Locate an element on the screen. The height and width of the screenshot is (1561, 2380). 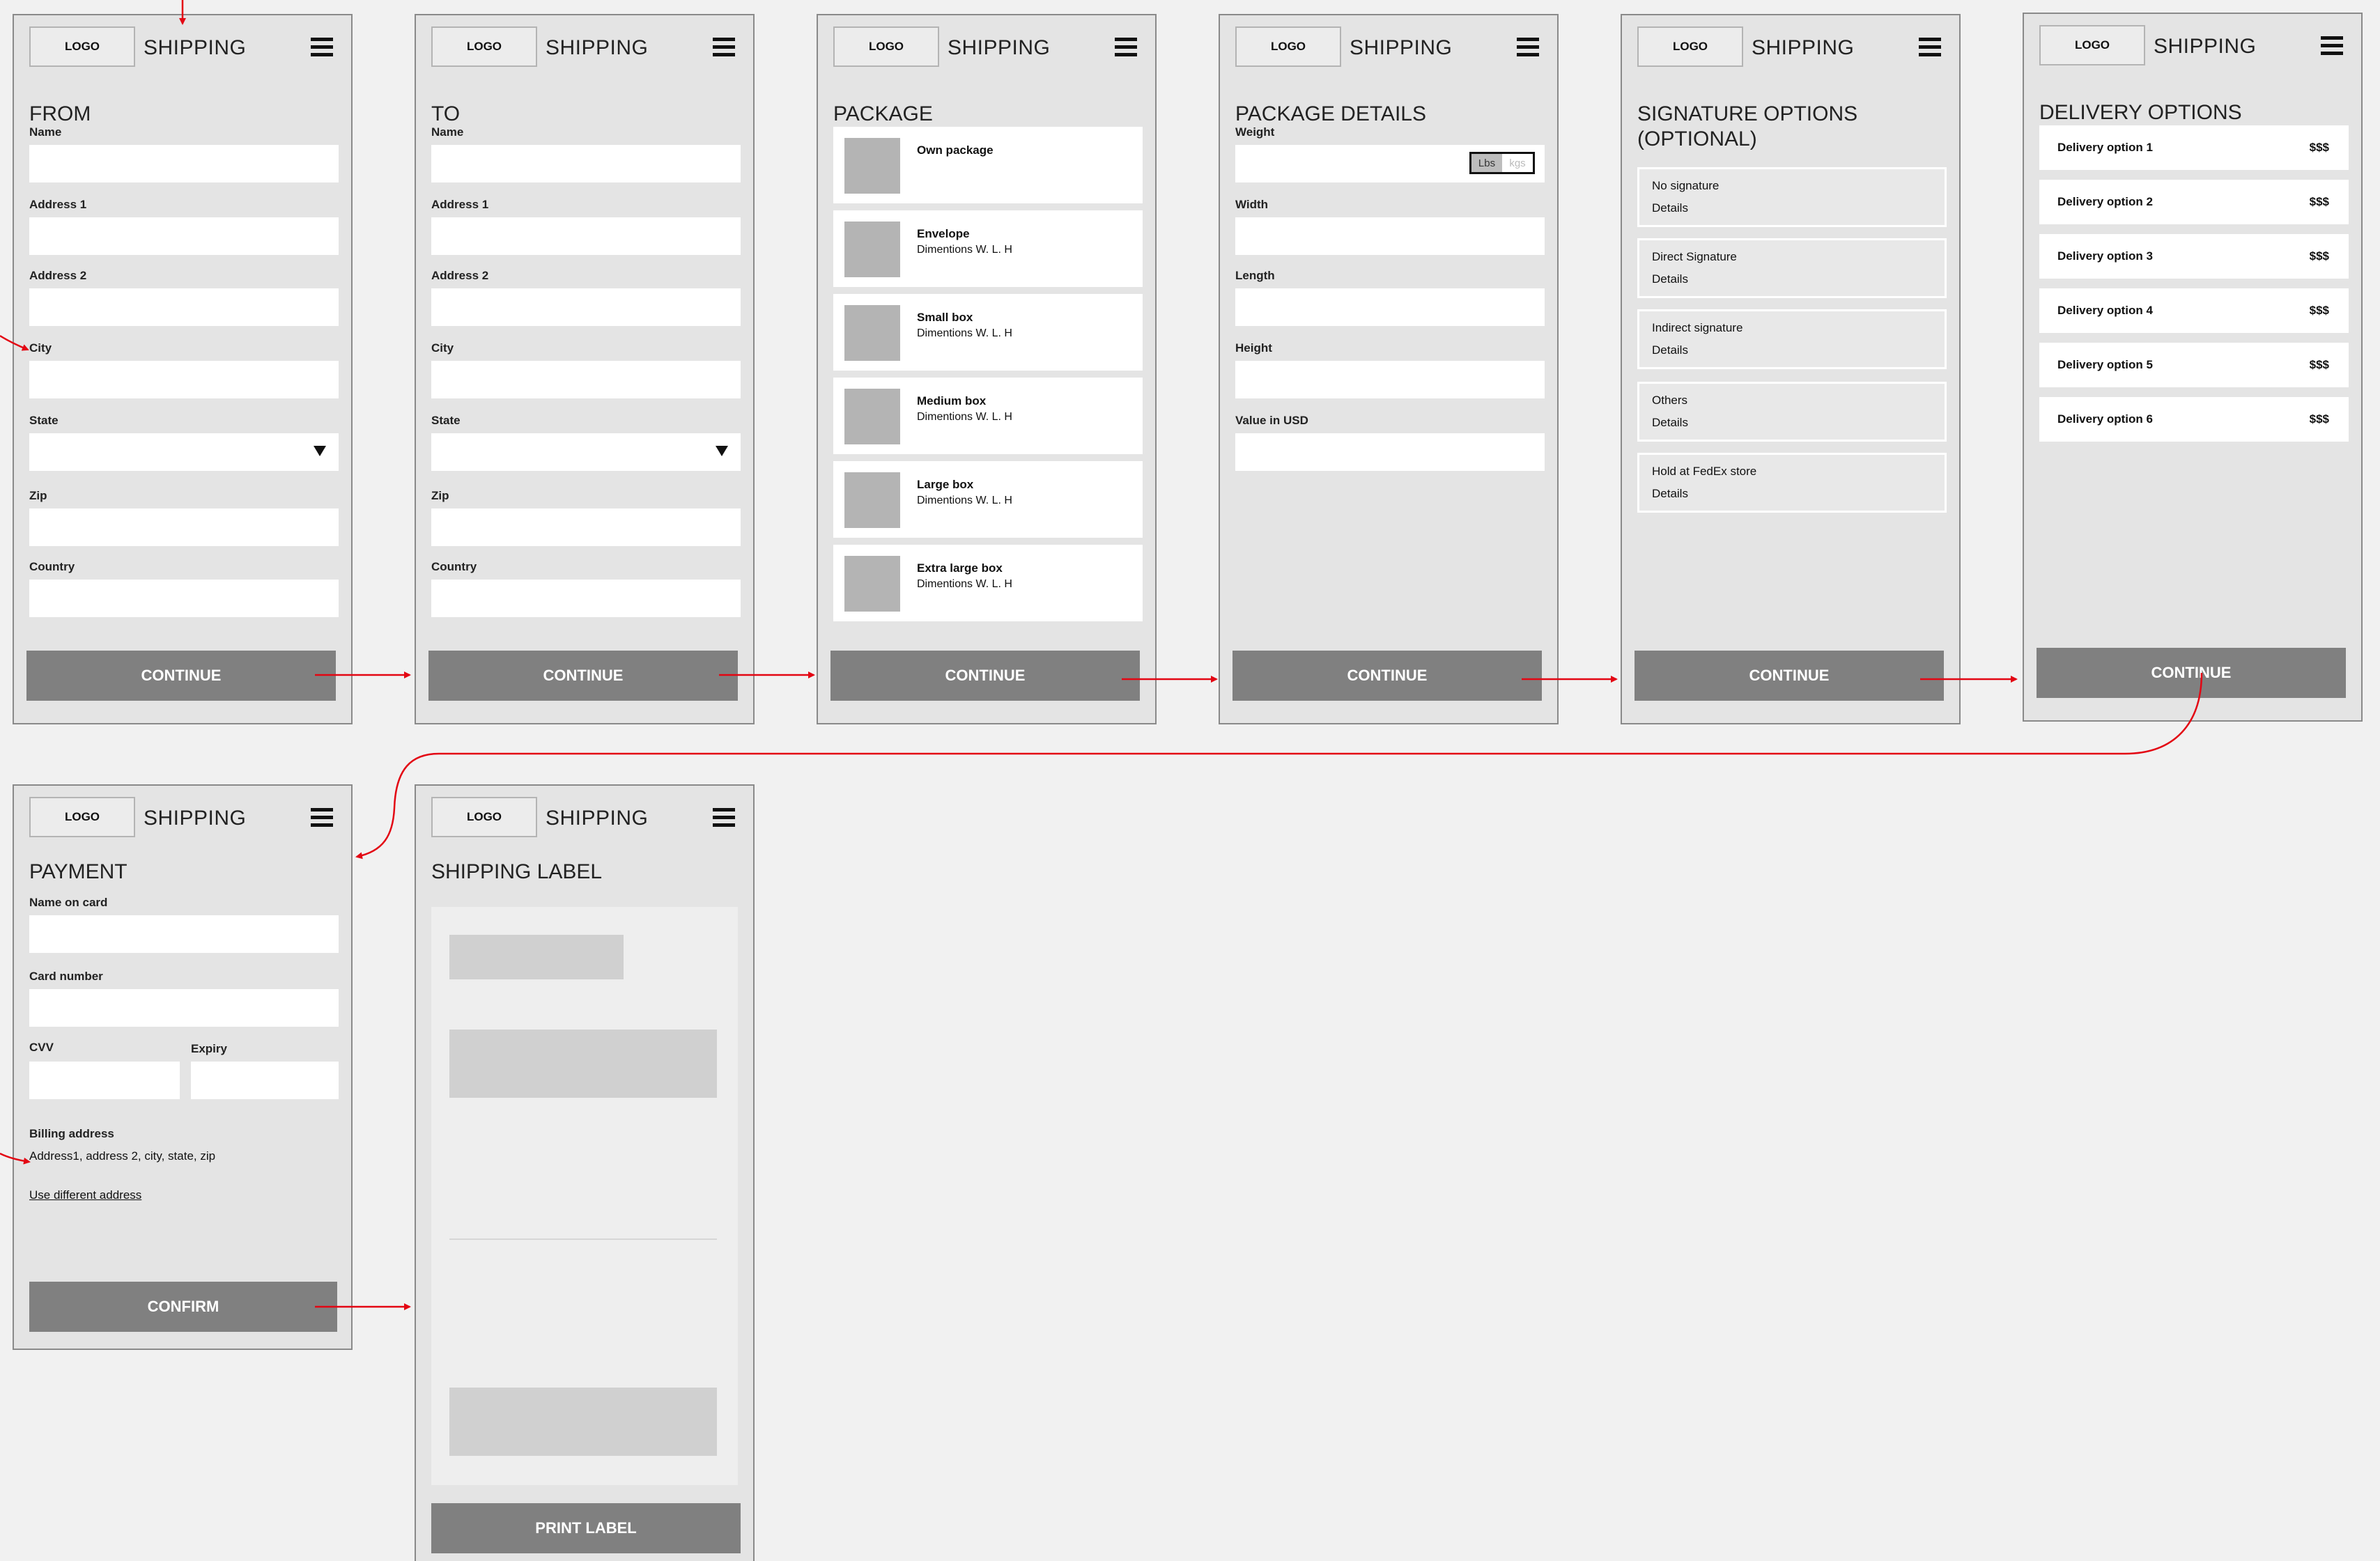
delivery-option: Delivery option 5 $$$ is located at coordinates (2194, 365).